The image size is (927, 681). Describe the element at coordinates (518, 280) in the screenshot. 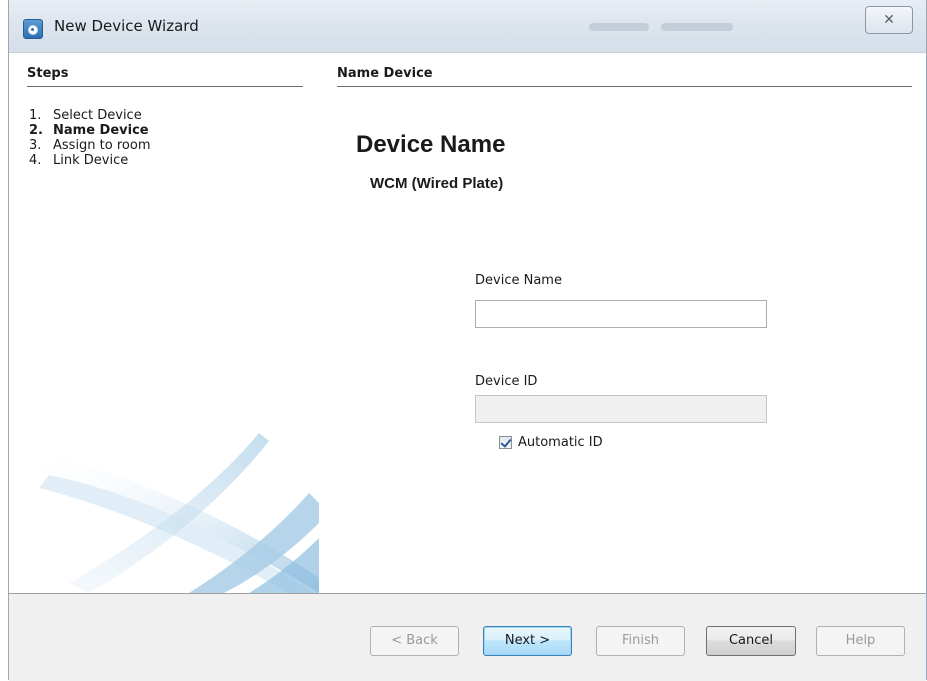

I see `device-name-label: Device Name` at that location.